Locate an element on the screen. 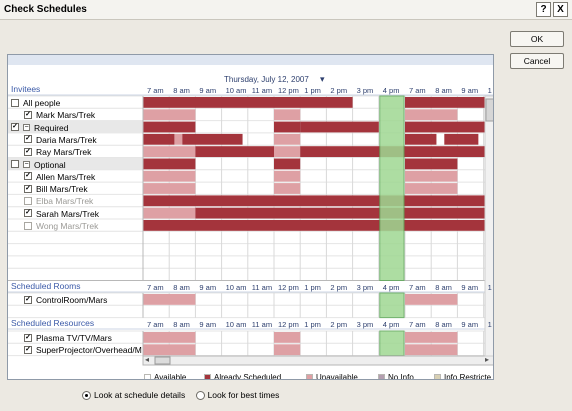 This screenshot has width=572, height=411. invitee-name: Allen Mars/Trek is located at coordinates (66, 176).